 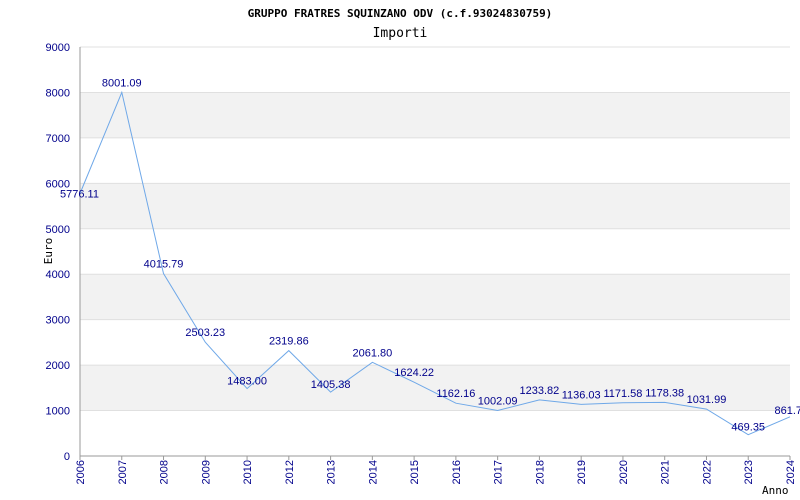 What do you see at coordinates (123, 472) in the screenshot?
I see `x-tick-label: 2007` at bounding box center [123, 472].